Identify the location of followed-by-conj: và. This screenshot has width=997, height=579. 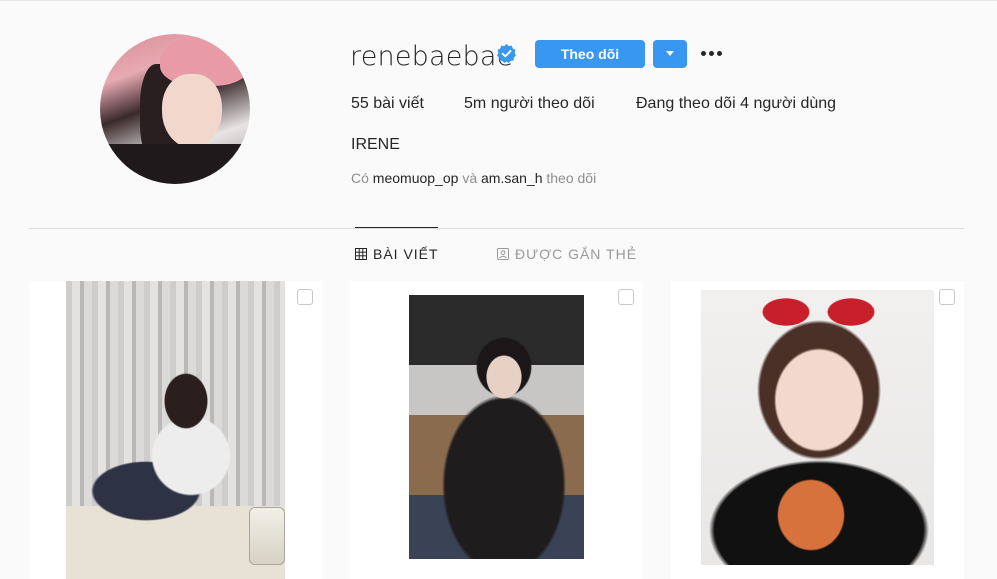
(470, 178).